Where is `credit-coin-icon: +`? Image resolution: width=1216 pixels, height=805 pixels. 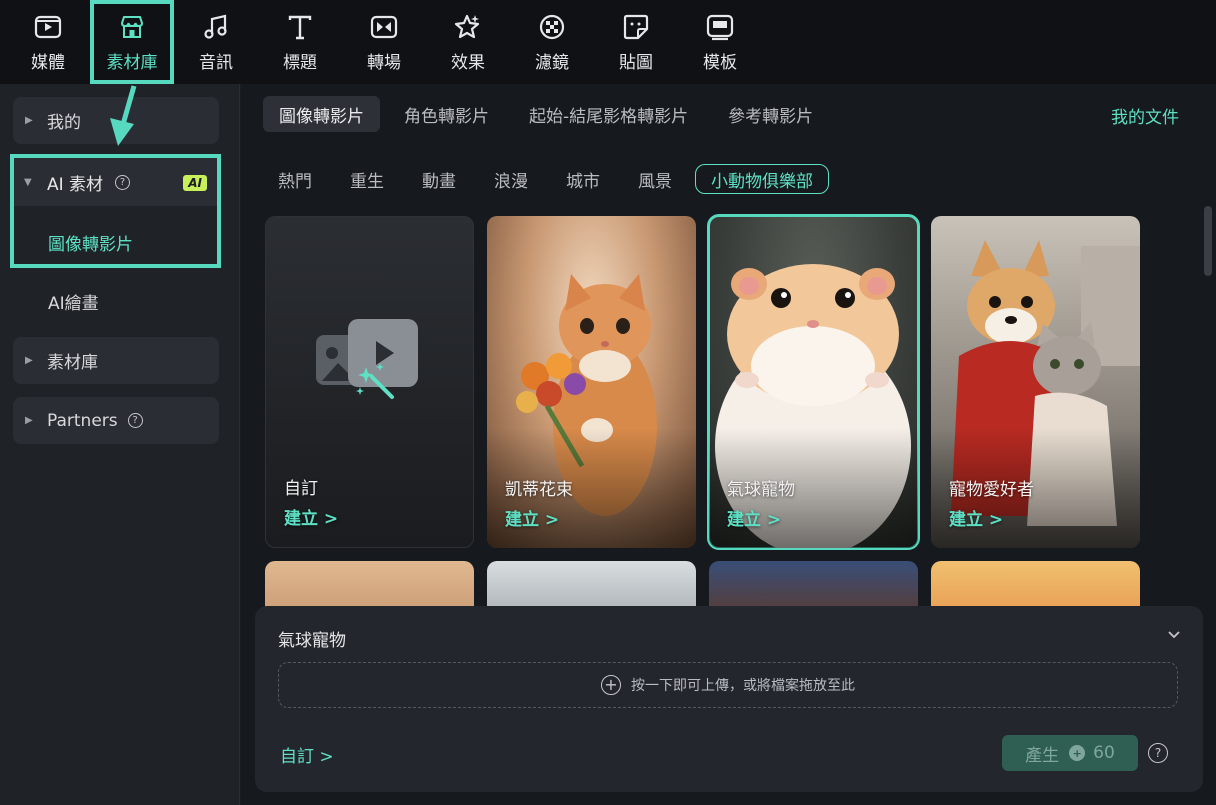
credit-coin-icon: + is located at coordinates (1077, 753).